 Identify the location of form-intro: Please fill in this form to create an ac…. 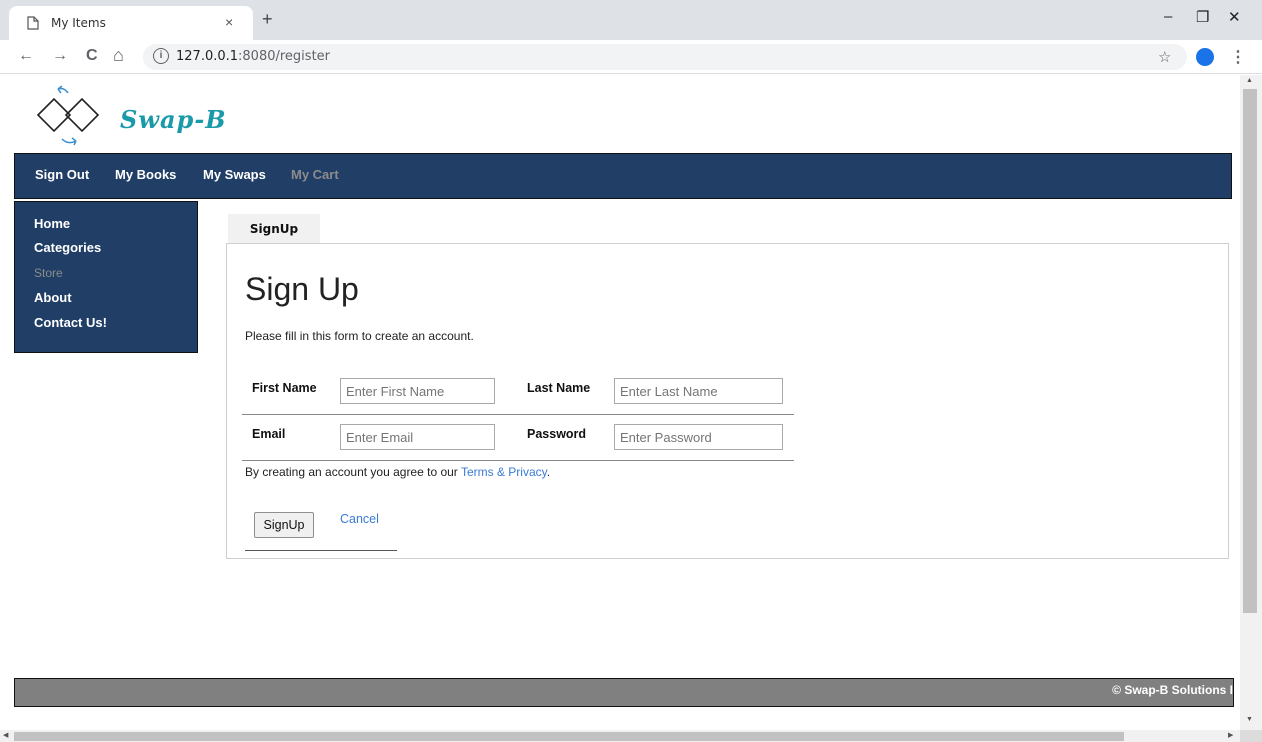
(359, 336).